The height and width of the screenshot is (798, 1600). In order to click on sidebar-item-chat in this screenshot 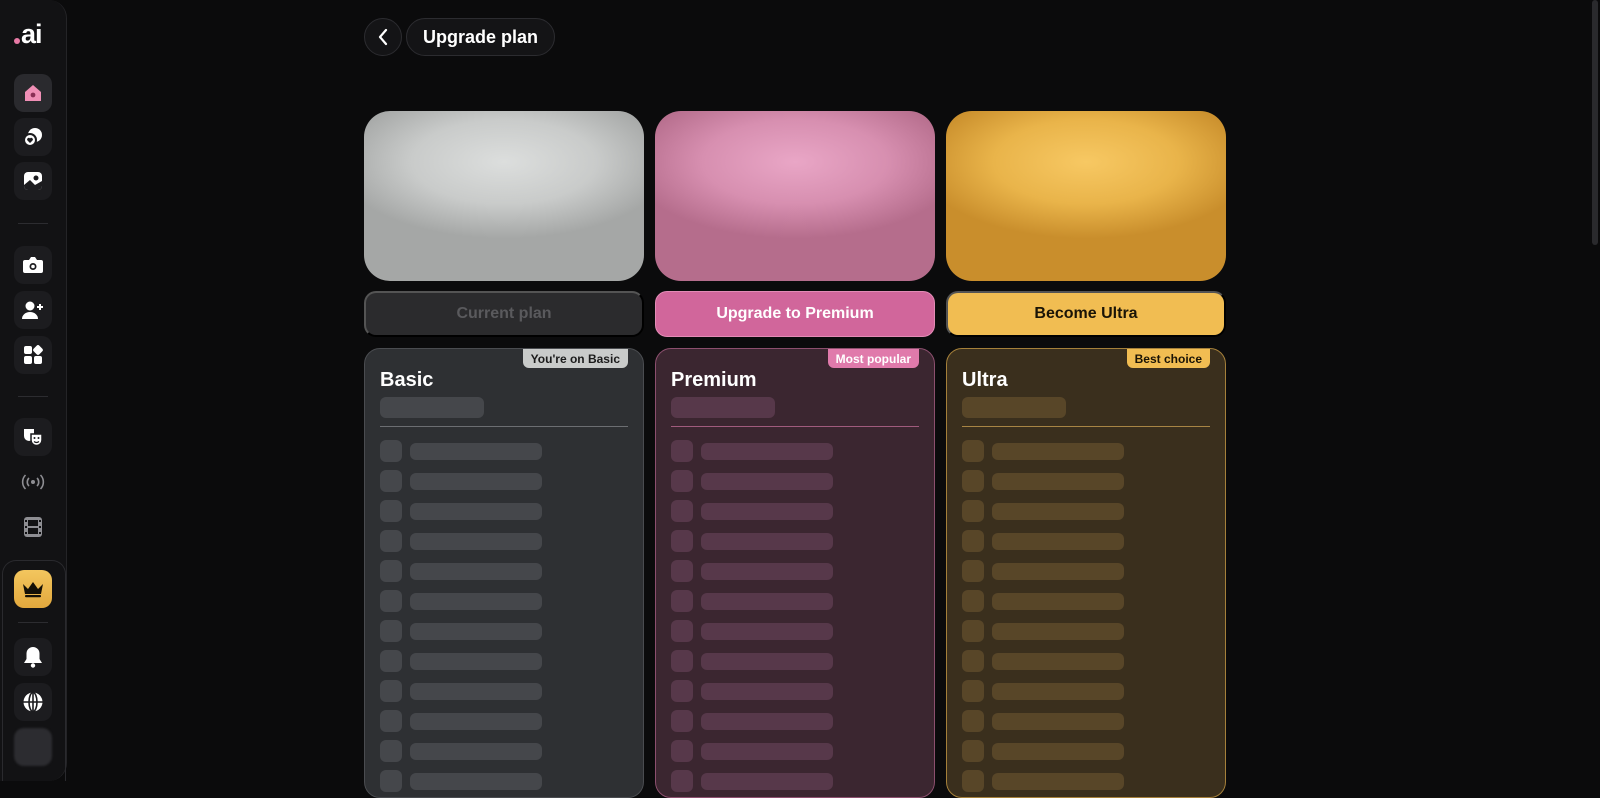, I will do `click(33, 137)`.